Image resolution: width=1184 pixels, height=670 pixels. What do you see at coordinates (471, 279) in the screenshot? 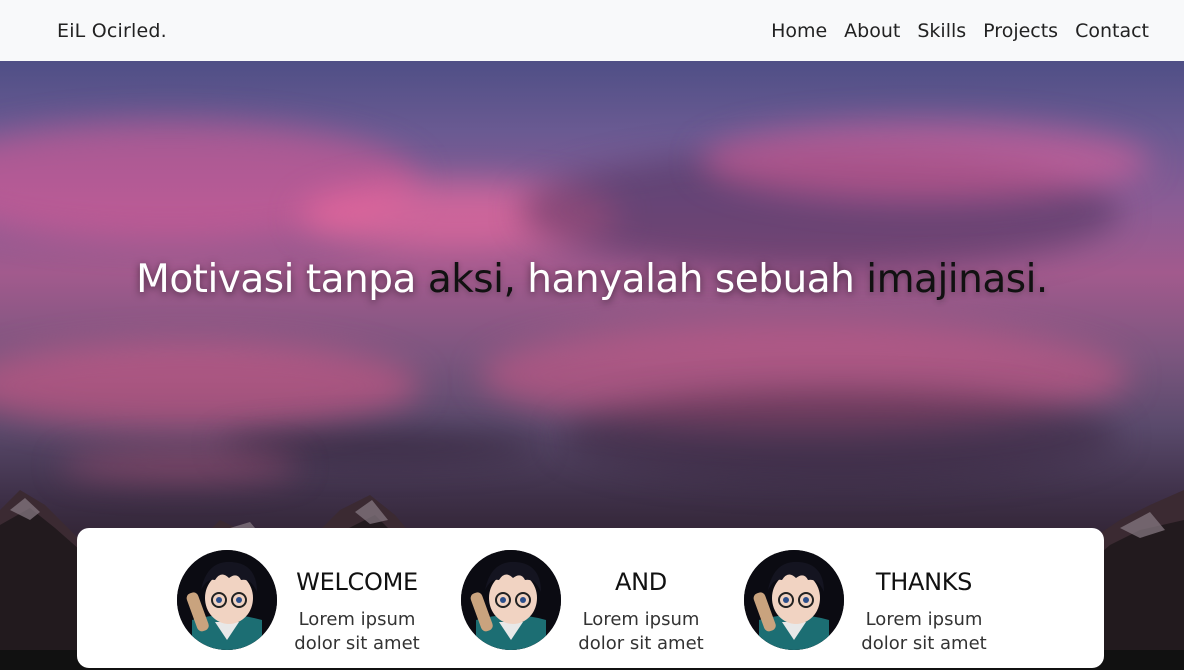
I see `quote-part-dark: aksi,` at bounding box center [471, 279].